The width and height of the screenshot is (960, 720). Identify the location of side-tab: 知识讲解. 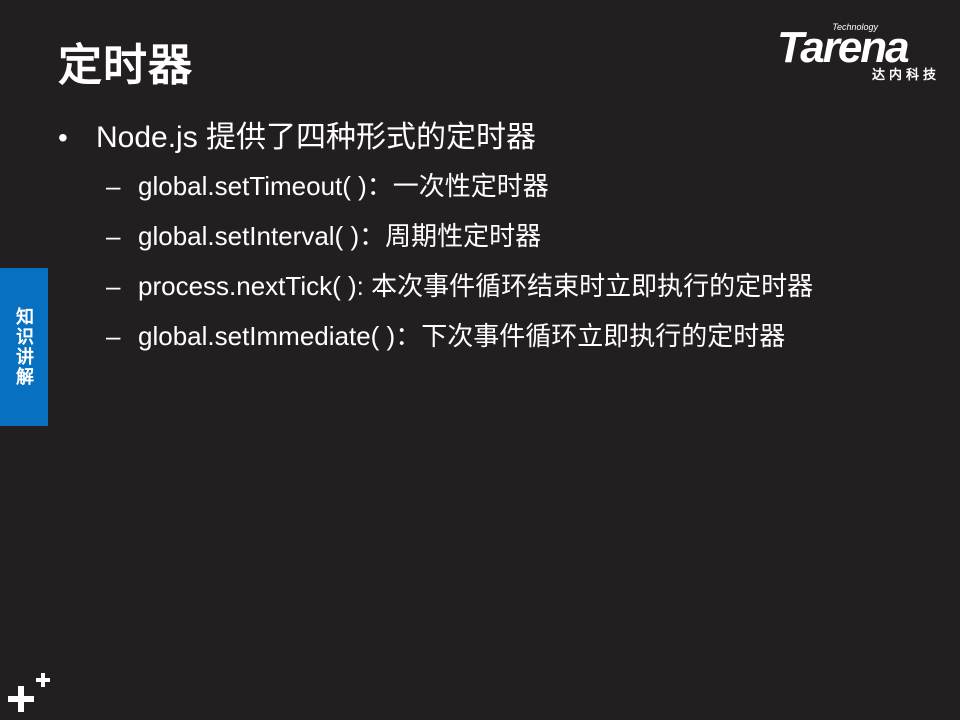
(24, 347).